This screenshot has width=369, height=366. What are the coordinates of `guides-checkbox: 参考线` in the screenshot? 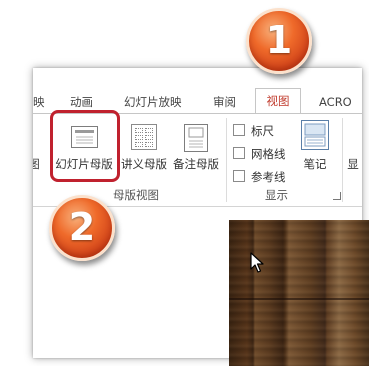 It's located at (259, 177).